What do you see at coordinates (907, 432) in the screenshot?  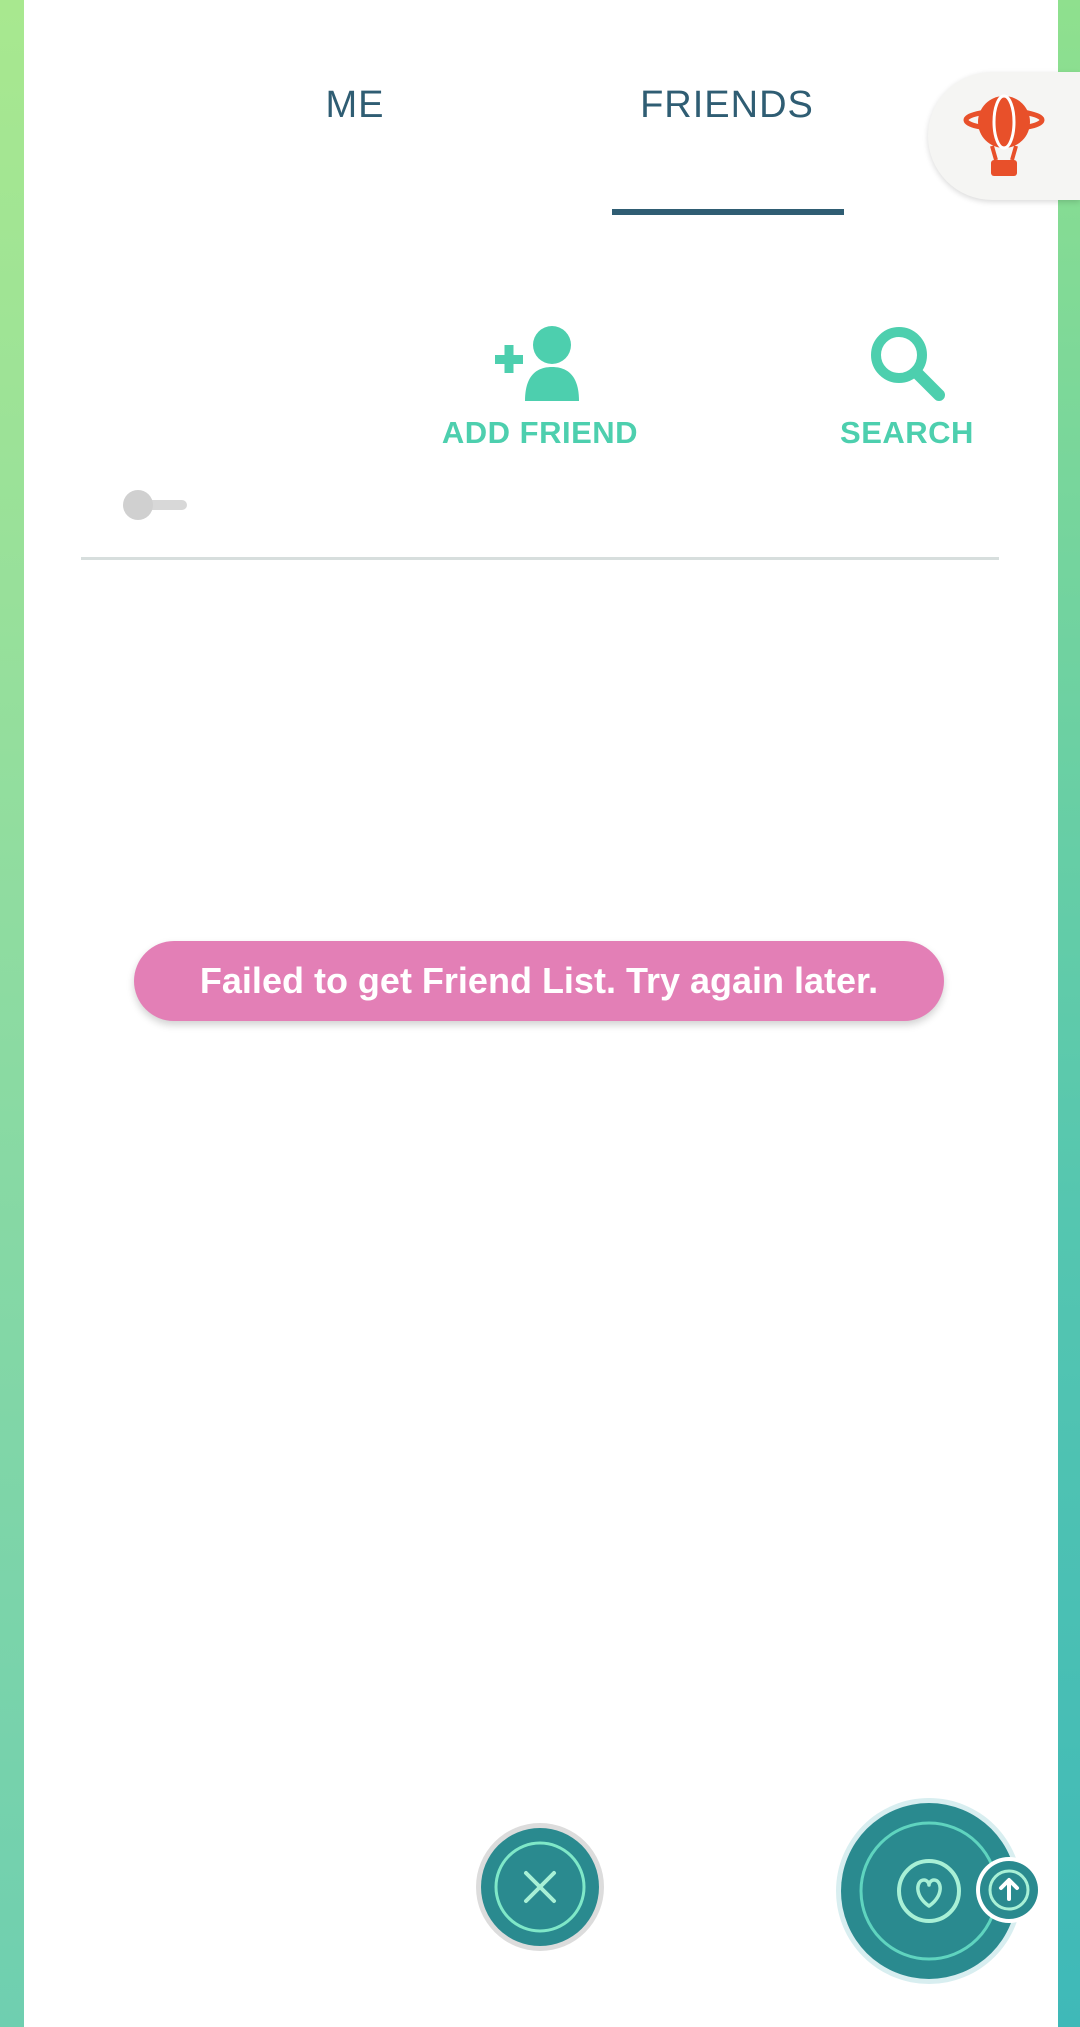 I see `search-label: SEARCH` at bounding box center [907, 432].